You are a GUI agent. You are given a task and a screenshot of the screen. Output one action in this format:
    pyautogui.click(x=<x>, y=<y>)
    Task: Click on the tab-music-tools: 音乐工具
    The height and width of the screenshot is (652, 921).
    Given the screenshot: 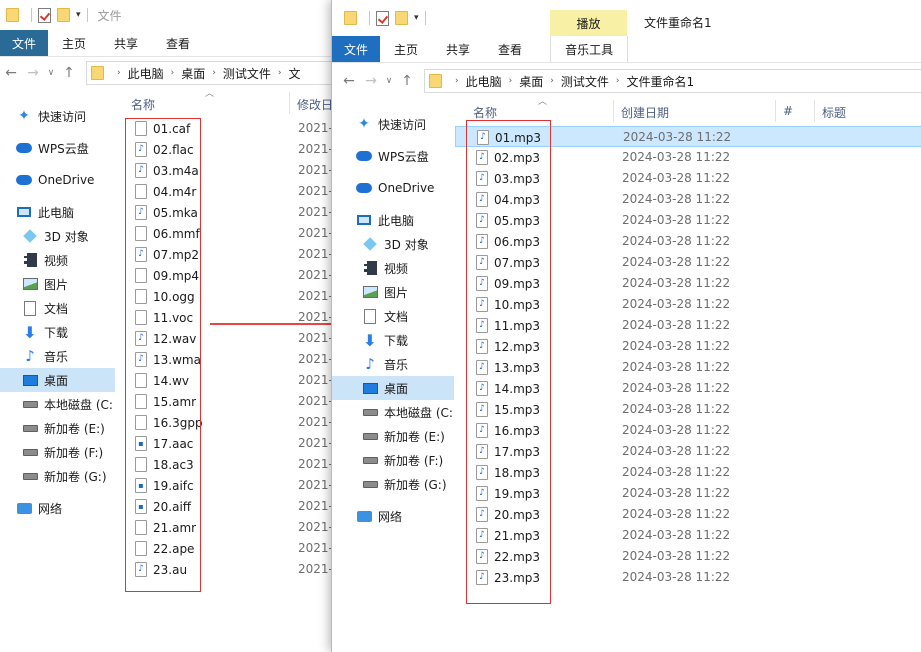 What is the action you would take?
    pyautogui.click(x=589, y=49)
    